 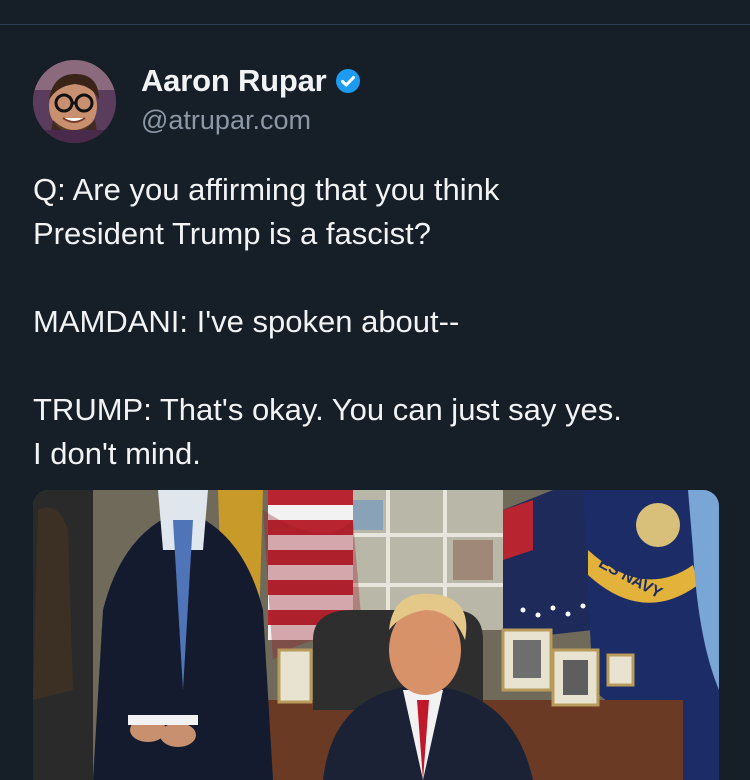 I want to click on post-text-line: President Trump is a fascist?, so click(x=232, y=233).